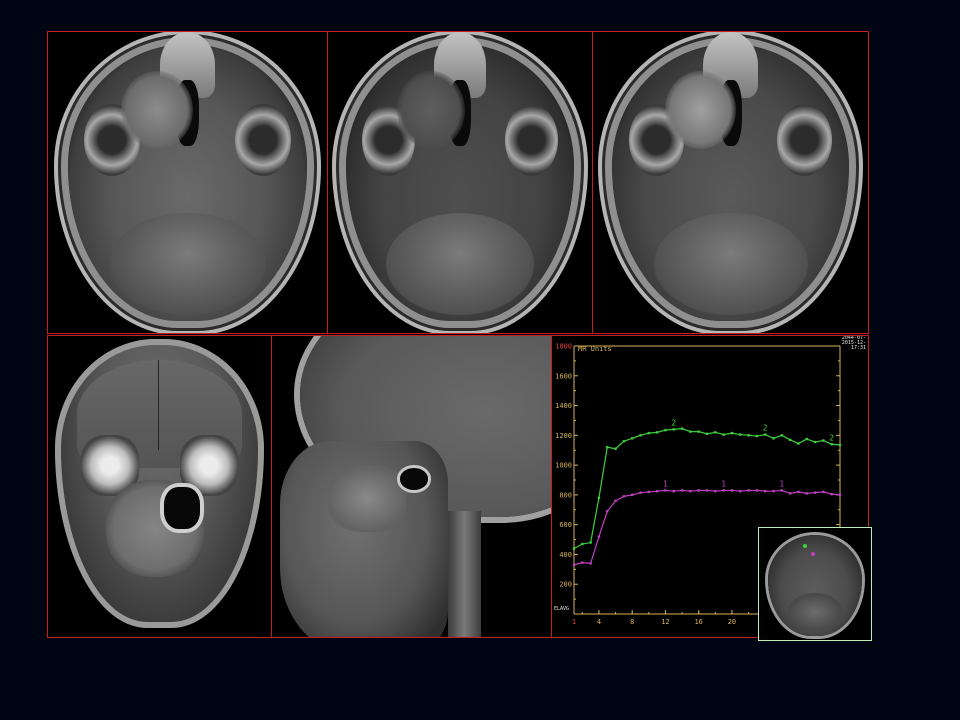  I want to click on x-tick-label: 1, so click(574, 622).